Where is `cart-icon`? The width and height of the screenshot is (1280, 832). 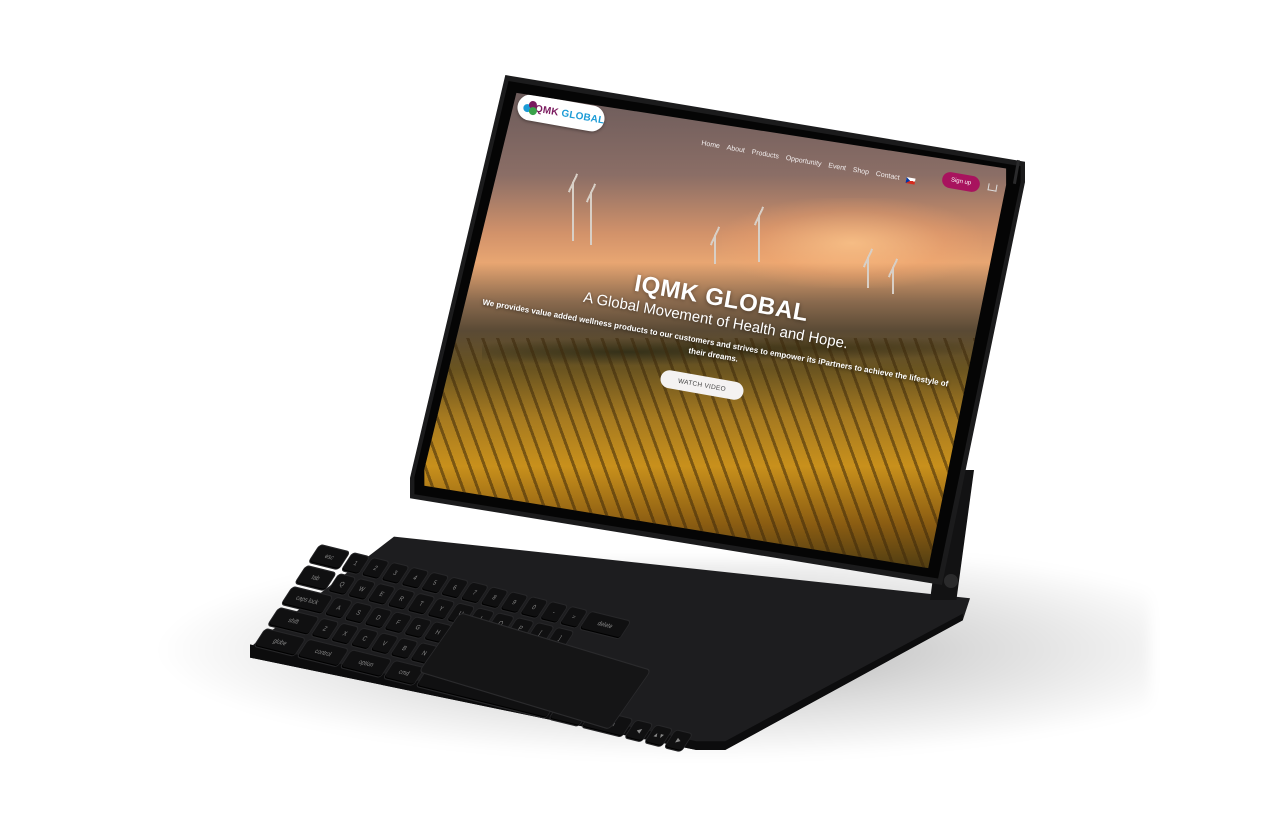 cart-icon is located at coordinates (992, 187).